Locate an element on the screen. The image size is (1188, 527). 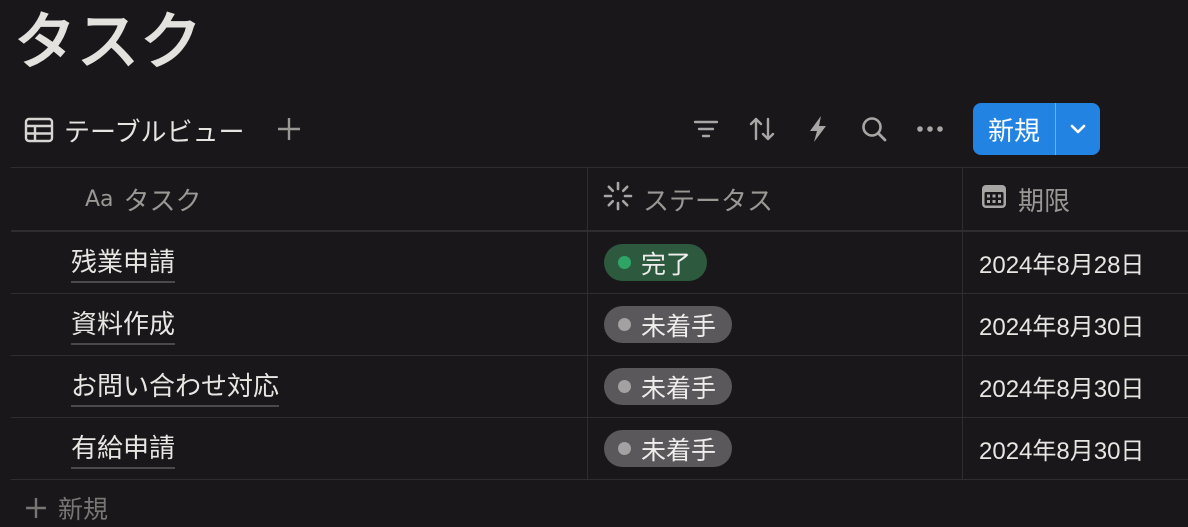
table-row: 資料作成 未着手 2024年8月30日 is located at coordinates (599, 325).